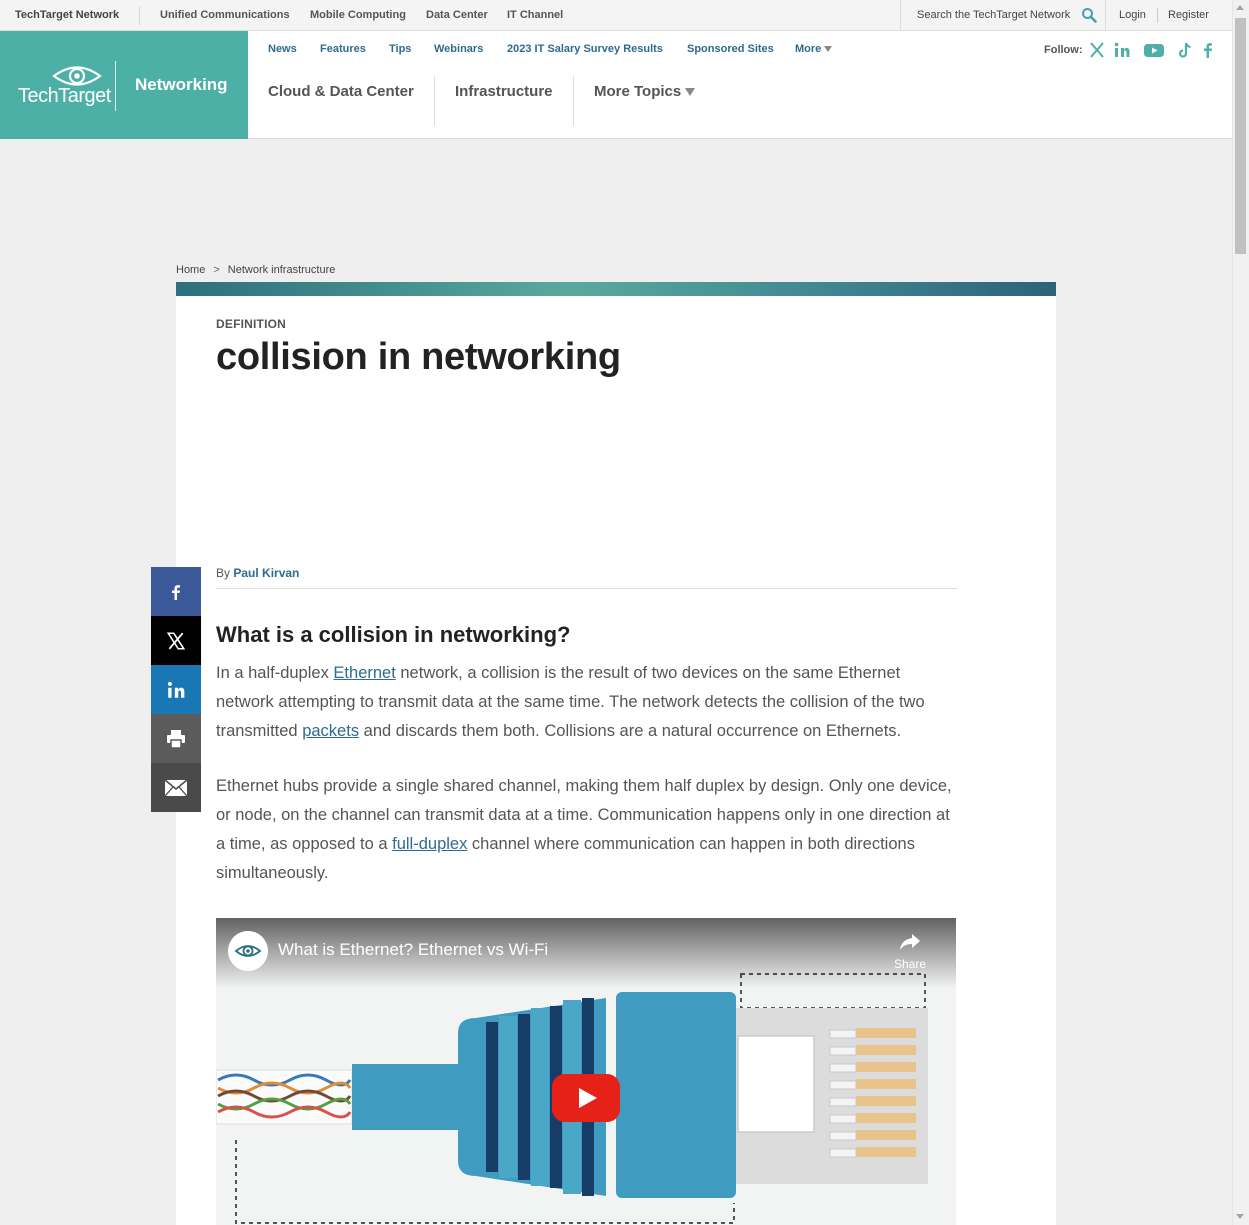 The width and height of the screenshot is (1249, 1225). What do you see at coordinates (504, 91) in the screenshot?
I see `topic-infrastructure: Infrastructure` at bounding box center [504, 91].